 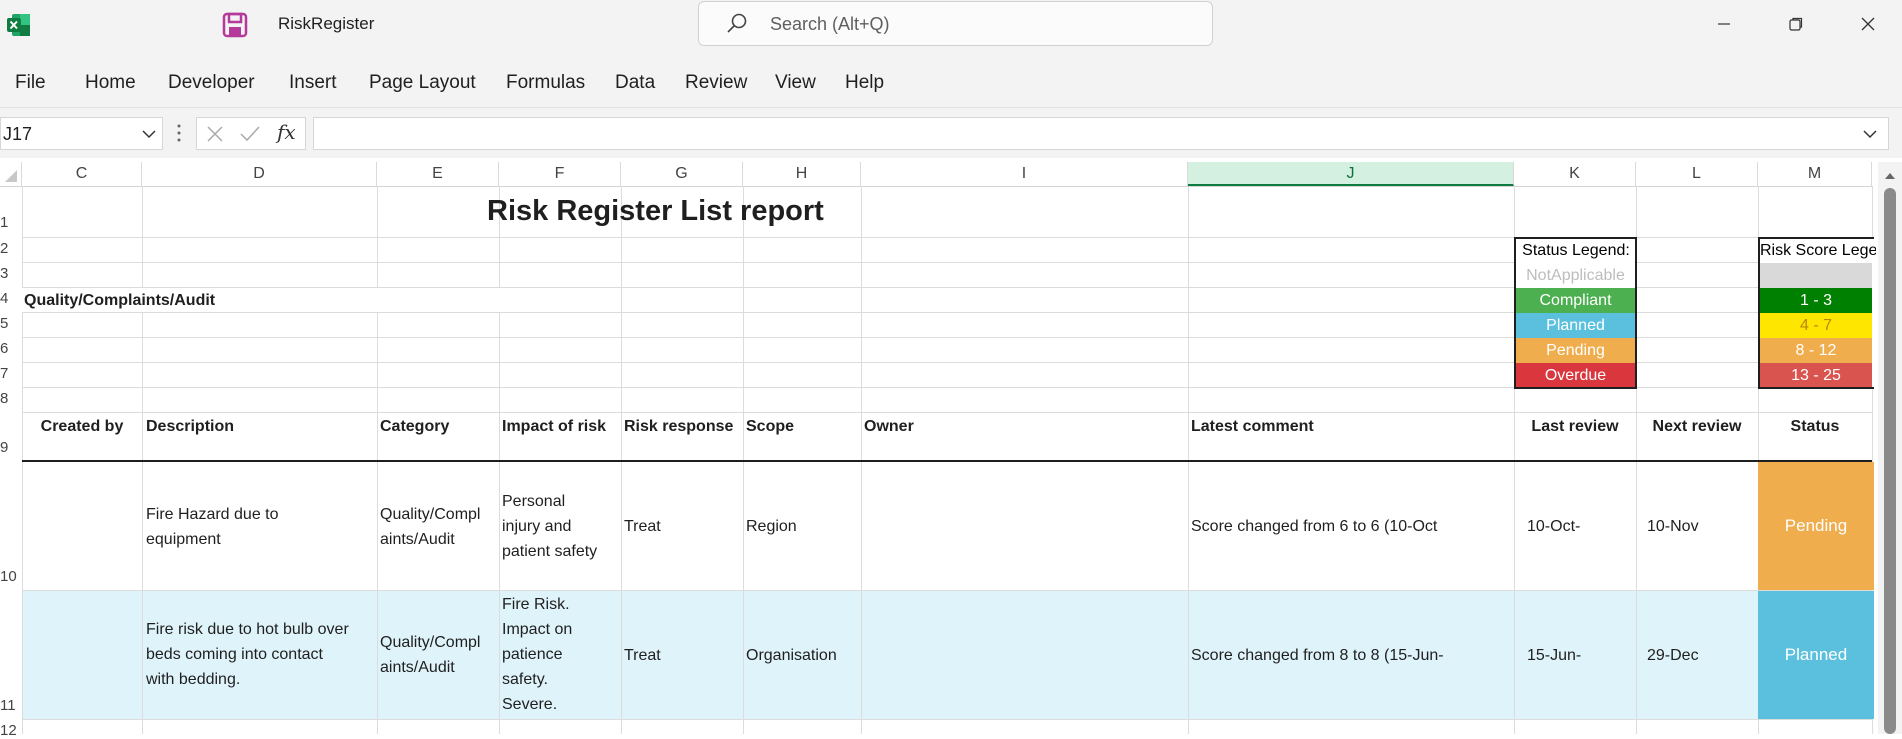 What do you see at coordinates (11, 576) in the screenshot?
I see `row-header-10: 10` at bounding box center [11, 576].